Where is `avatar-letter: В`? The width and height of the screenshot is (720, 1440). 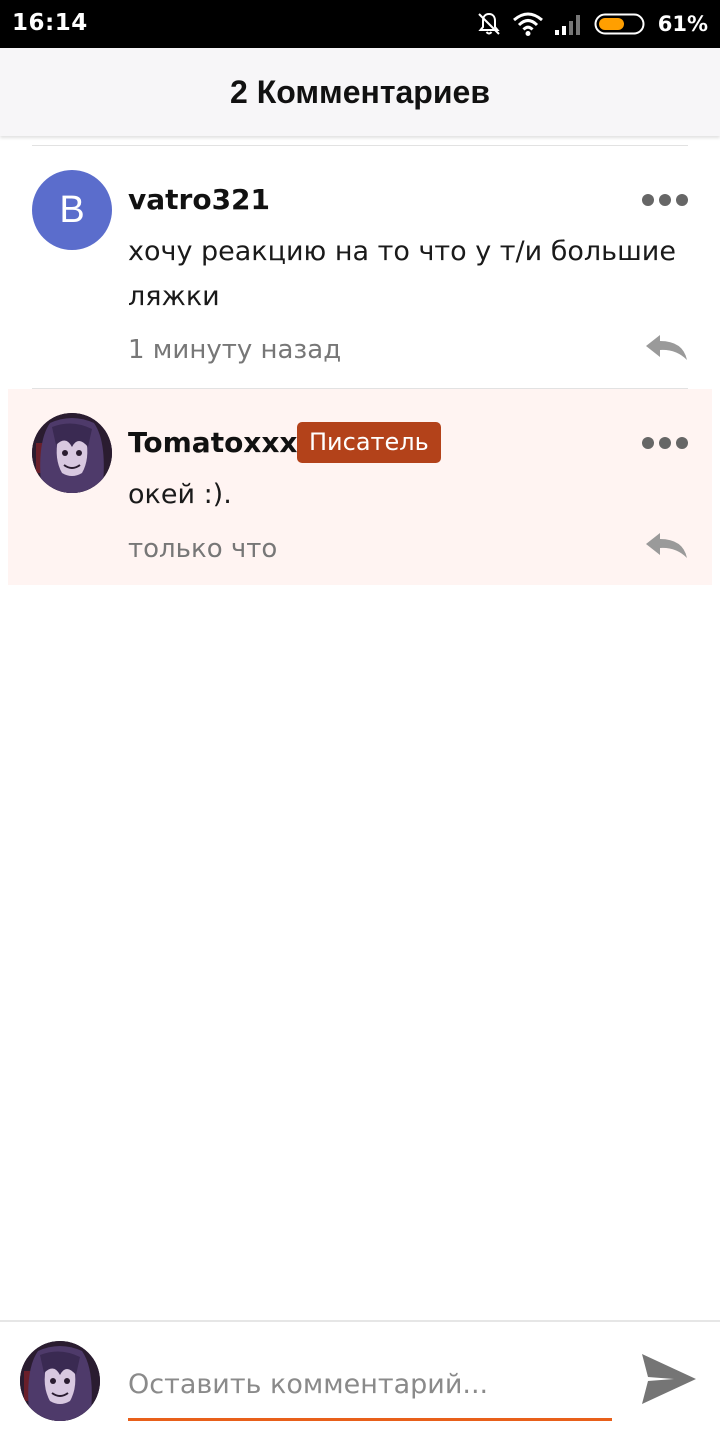
avatar-letter: В is located at coordinates (72, 209).